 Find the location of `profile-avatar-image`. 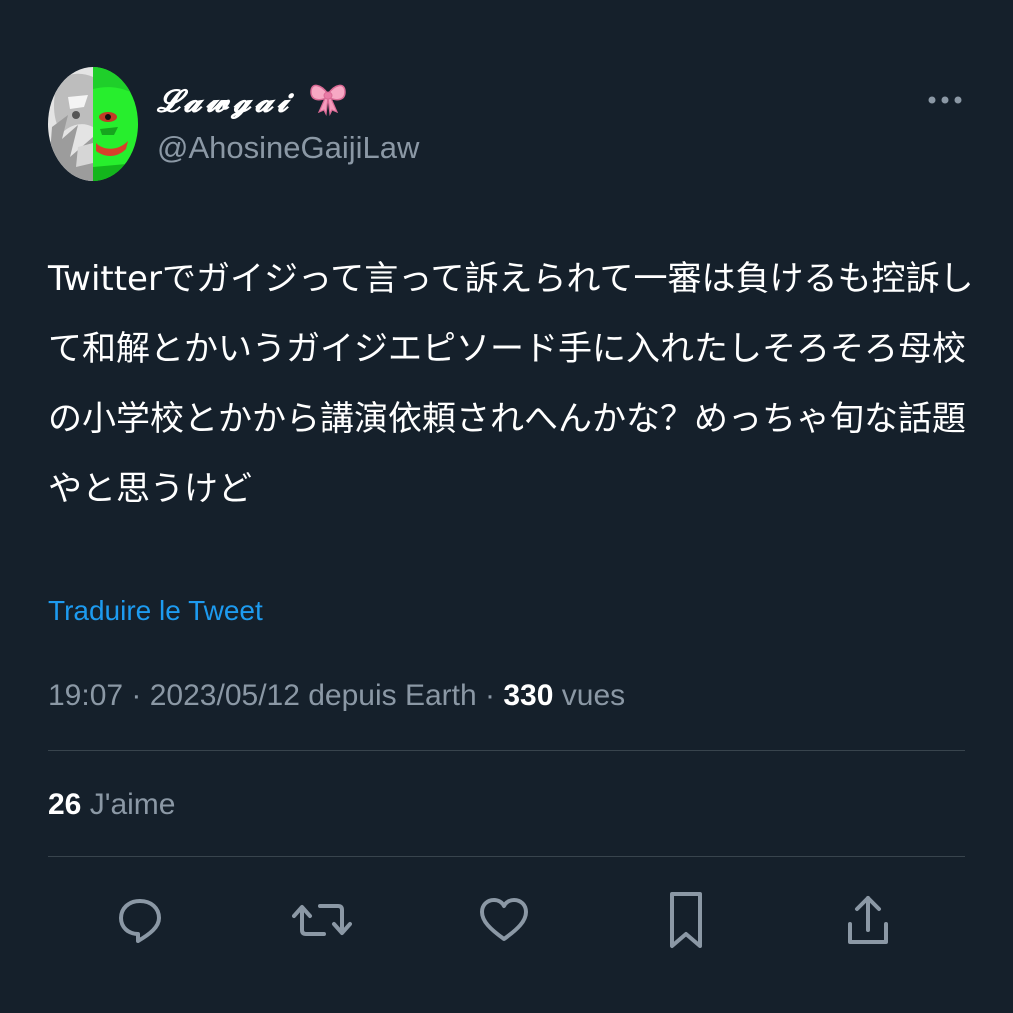

profile-avatar-image is located at coordinates (93, 124).